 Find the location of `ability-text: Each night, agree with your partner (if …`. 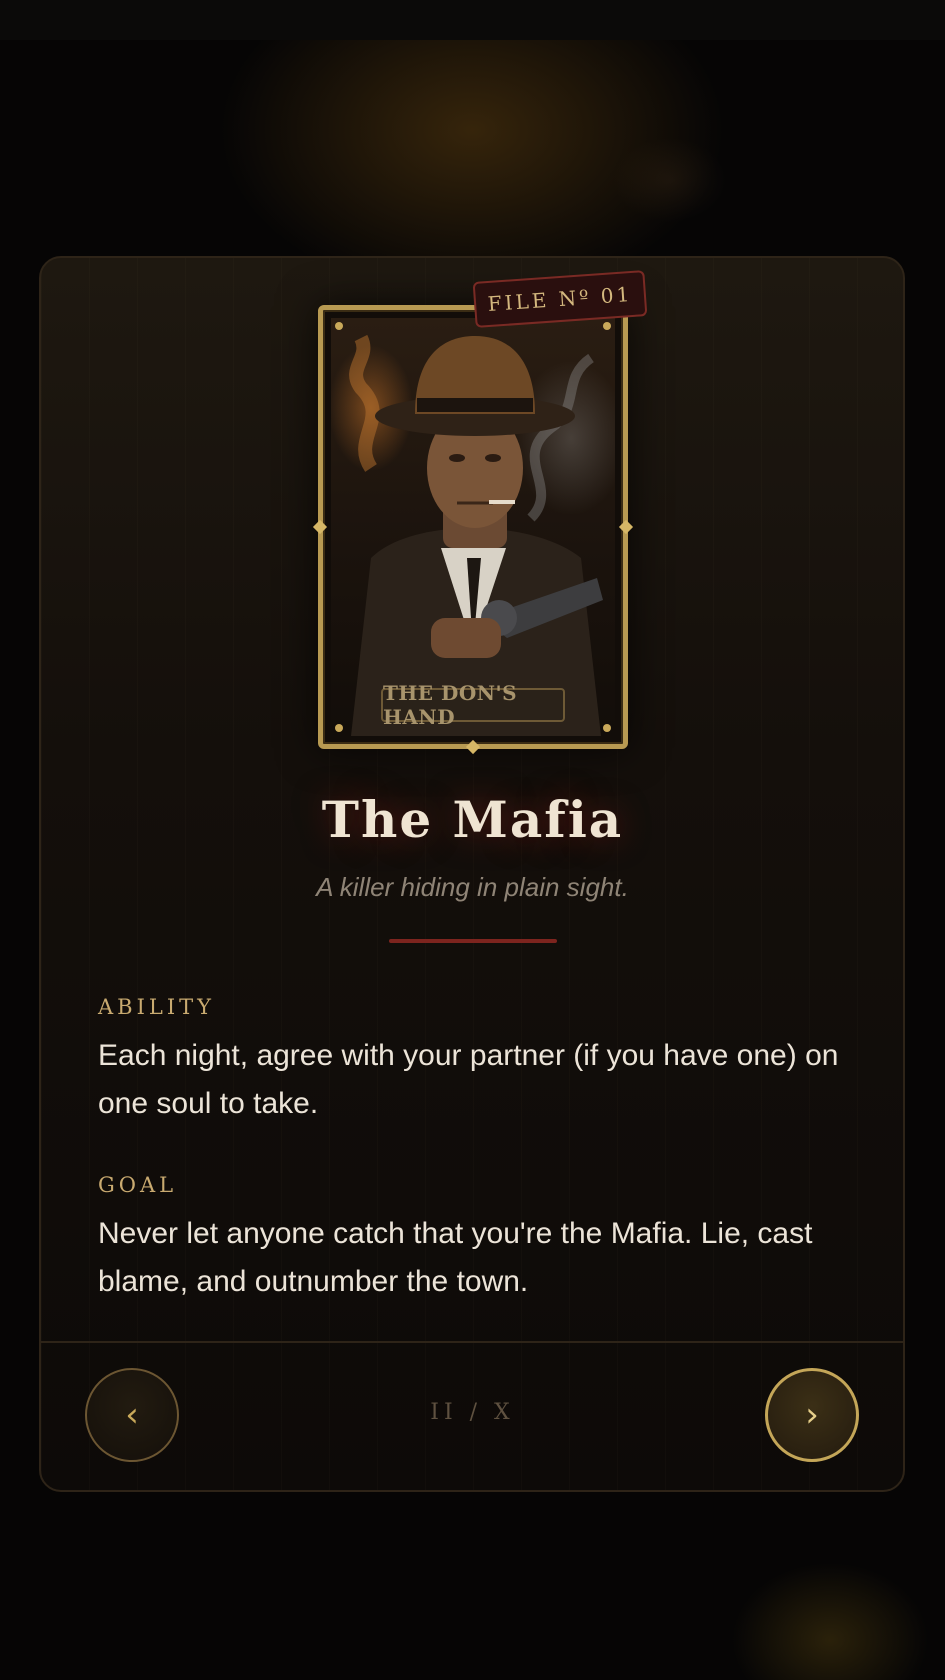

ability-text: Each night, agree with your partner (if … is located at coordinates (468, 1079).